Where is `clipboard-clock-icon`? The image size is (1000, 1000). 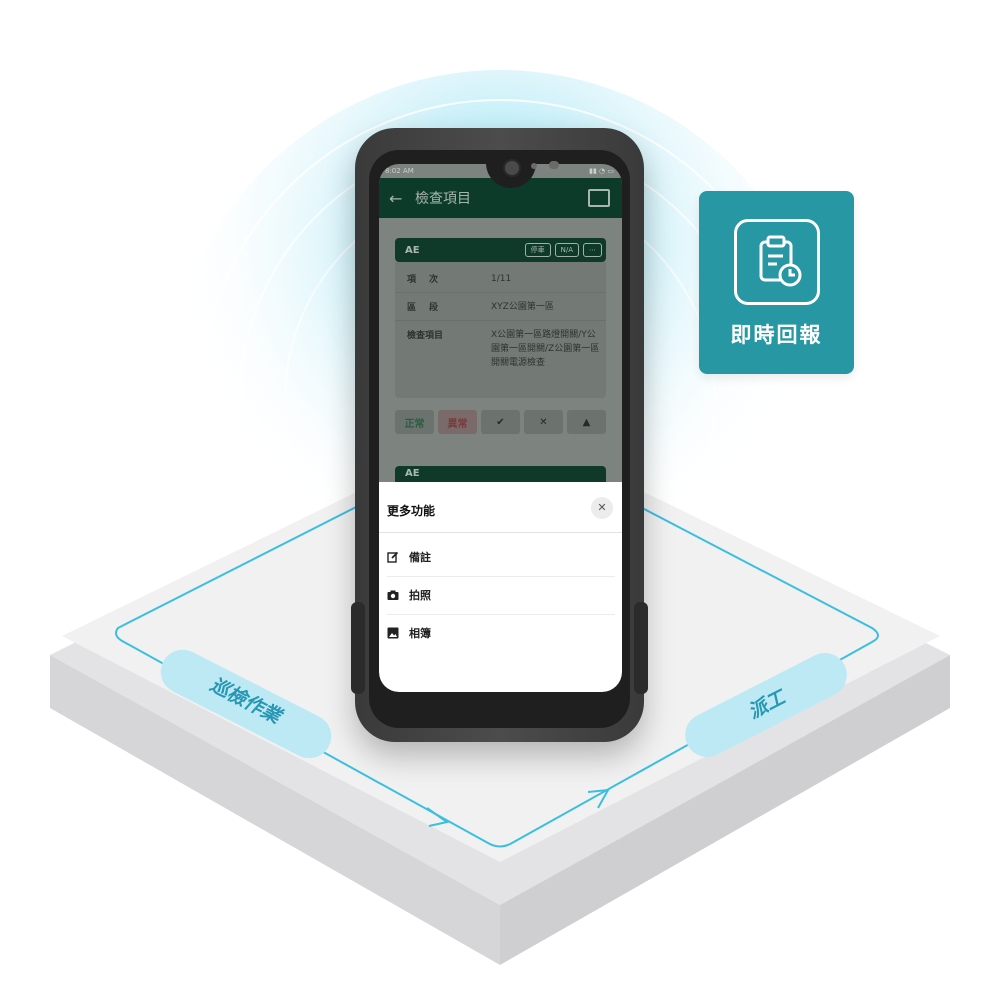
clipboard-clock-icon is located at coordinates (777, 262).